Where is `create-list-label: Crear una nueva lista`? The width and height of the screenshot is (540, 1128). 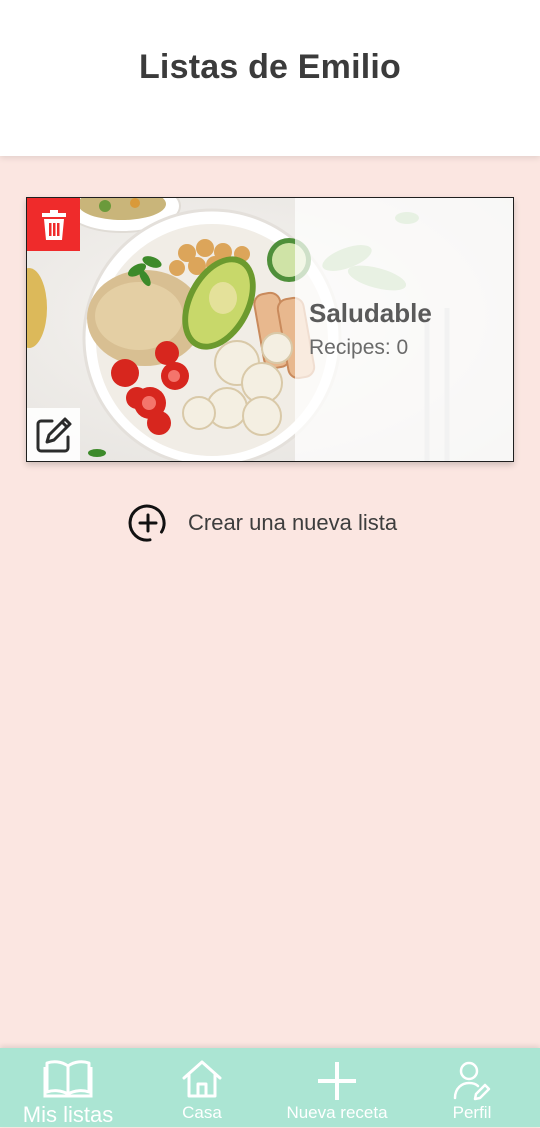
create-list-label: Crear una nueva lista is located at coordinates (293, 522).